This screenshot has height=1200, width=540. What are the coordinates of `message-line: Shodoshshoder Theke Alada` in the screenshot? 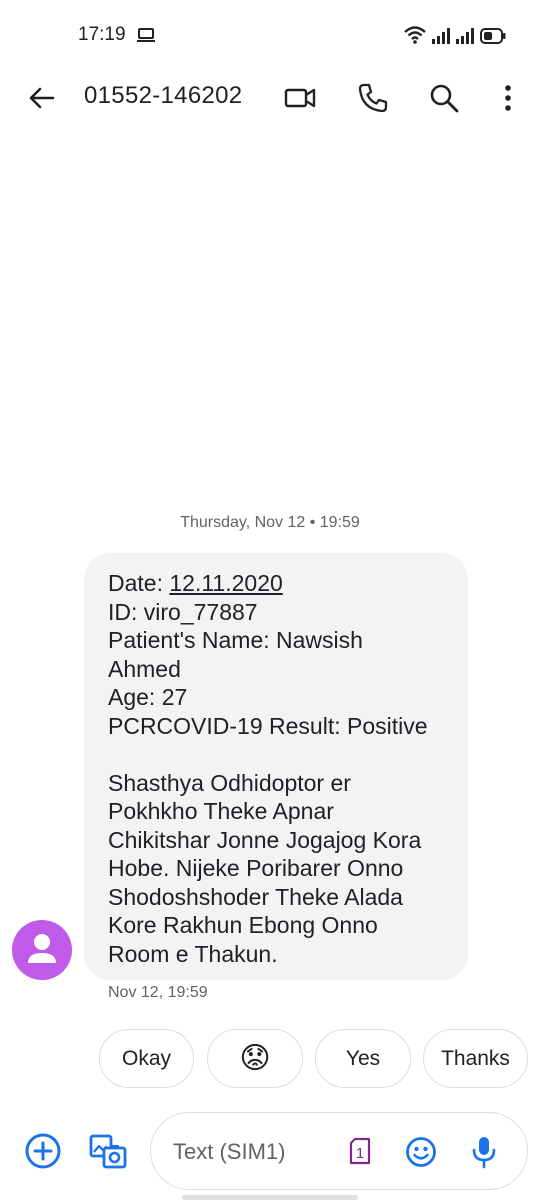 It's located at (255, 896).